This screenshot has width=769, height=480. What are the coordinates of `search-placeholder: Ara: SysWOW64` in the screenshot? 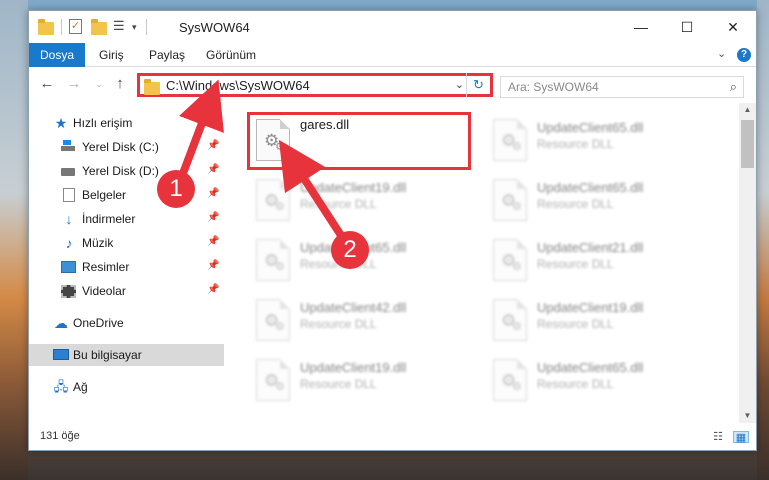 It's located at (553, 87).